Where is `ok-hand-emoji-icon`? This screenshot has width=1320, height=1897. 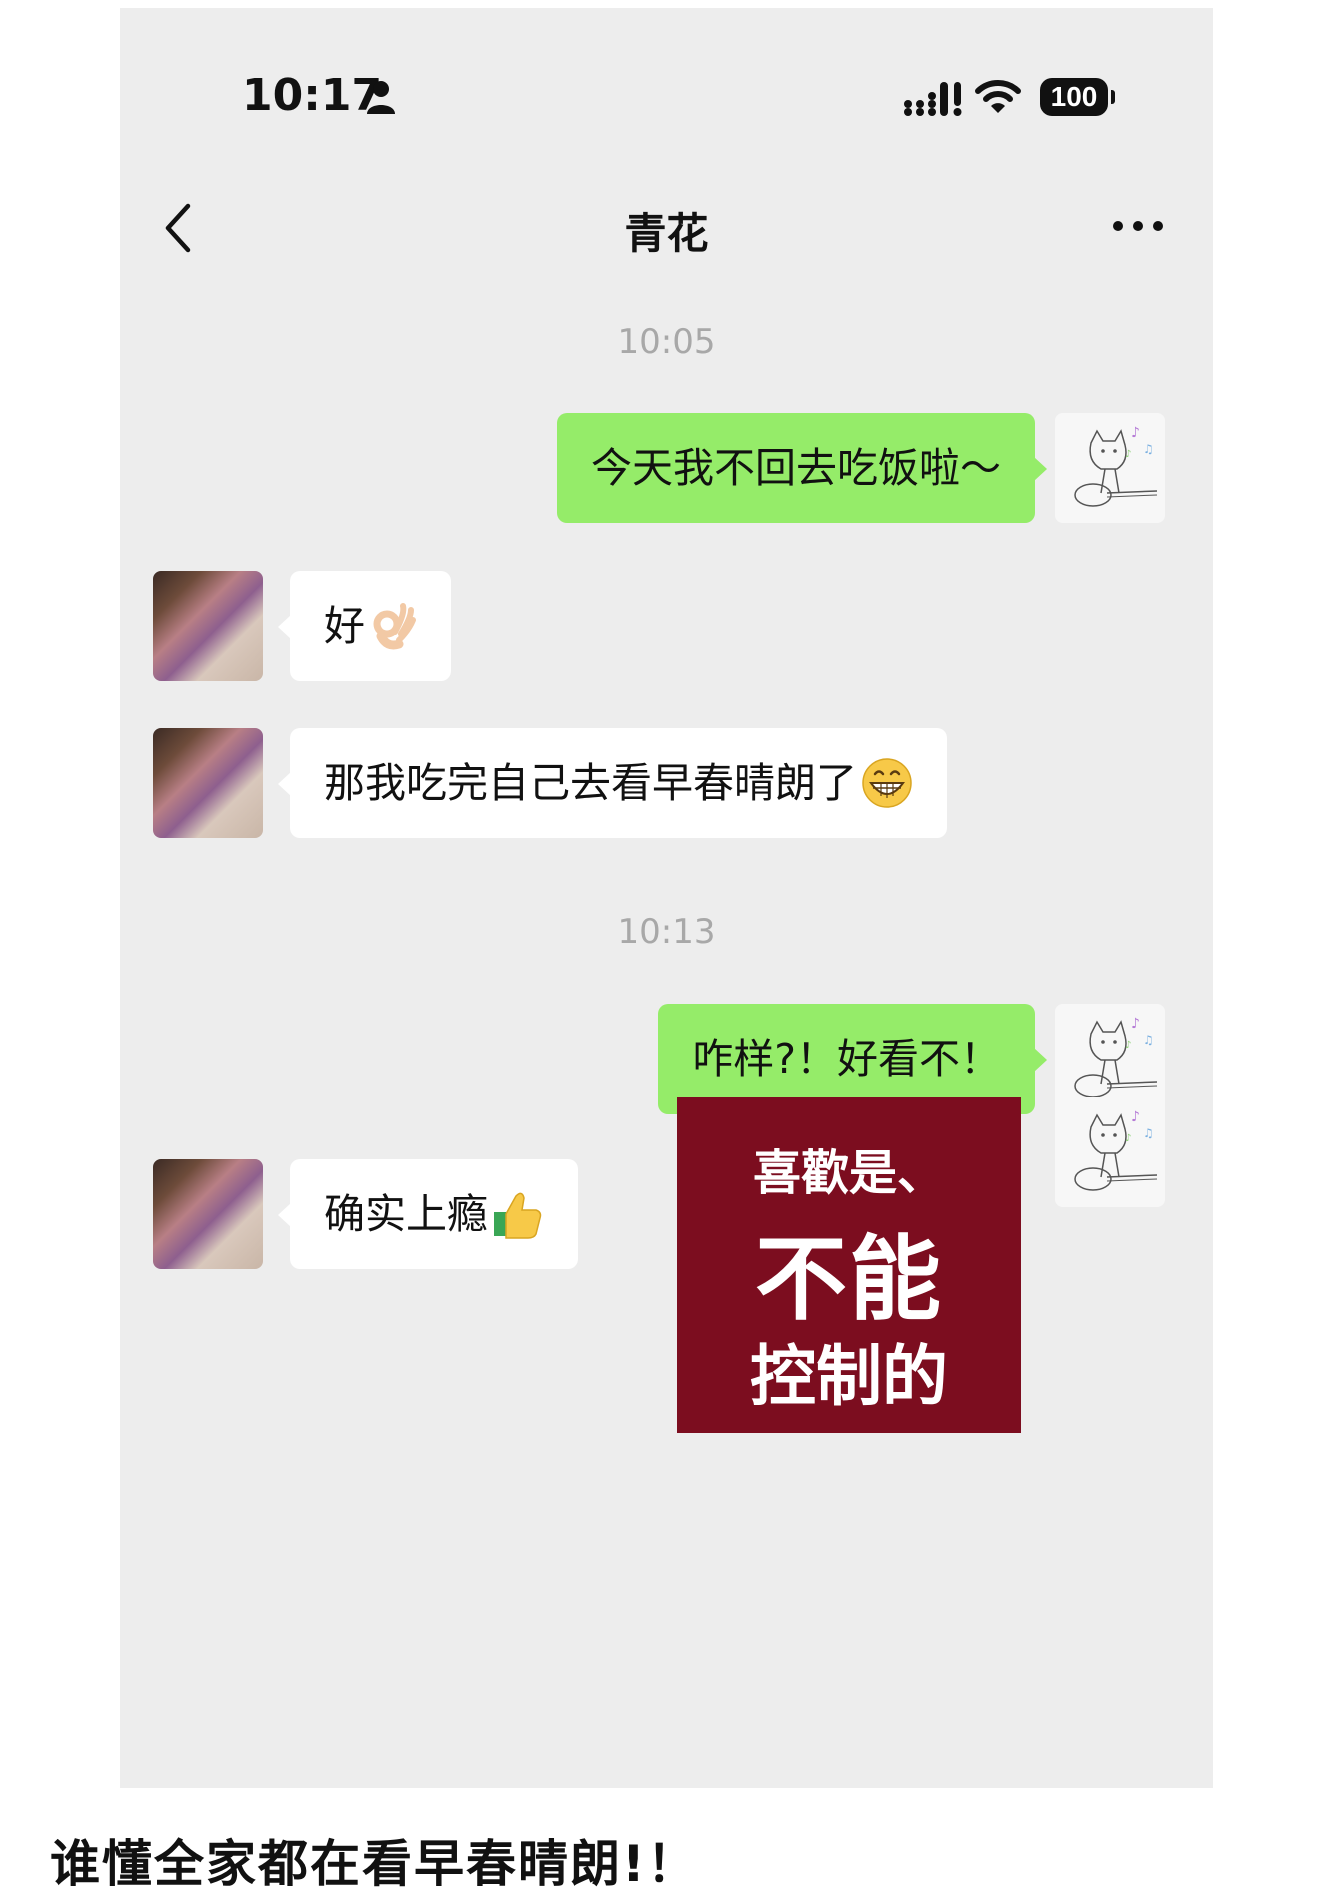
ok-hand-emoji-icon is located at coordinates (394, 626).